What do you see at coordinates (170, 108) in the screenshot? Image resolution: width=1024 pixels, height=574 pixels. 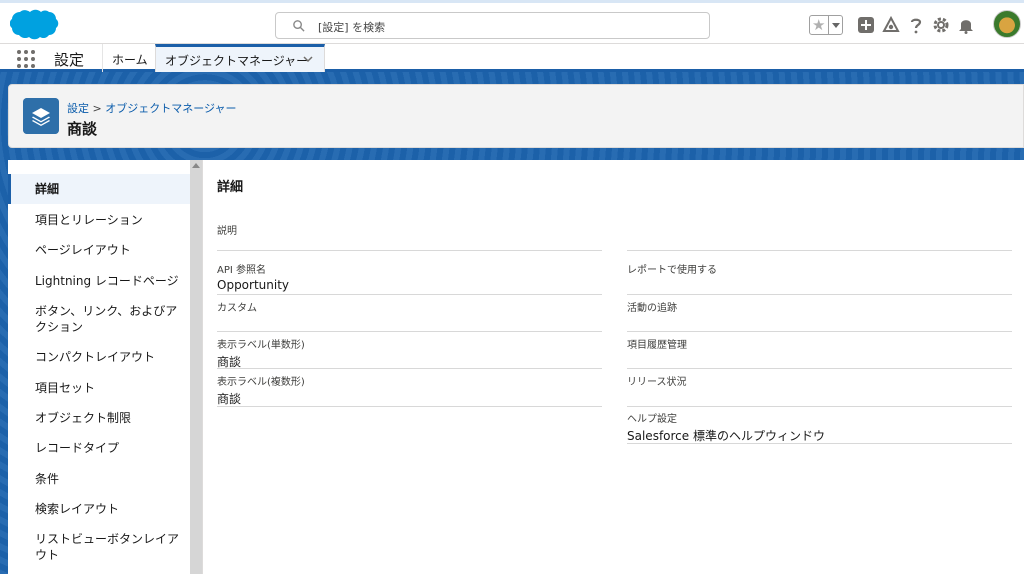 I see `breadcrumb-object-manager-link: オブジェクトマネージャー` at bounding box center [170, 108].